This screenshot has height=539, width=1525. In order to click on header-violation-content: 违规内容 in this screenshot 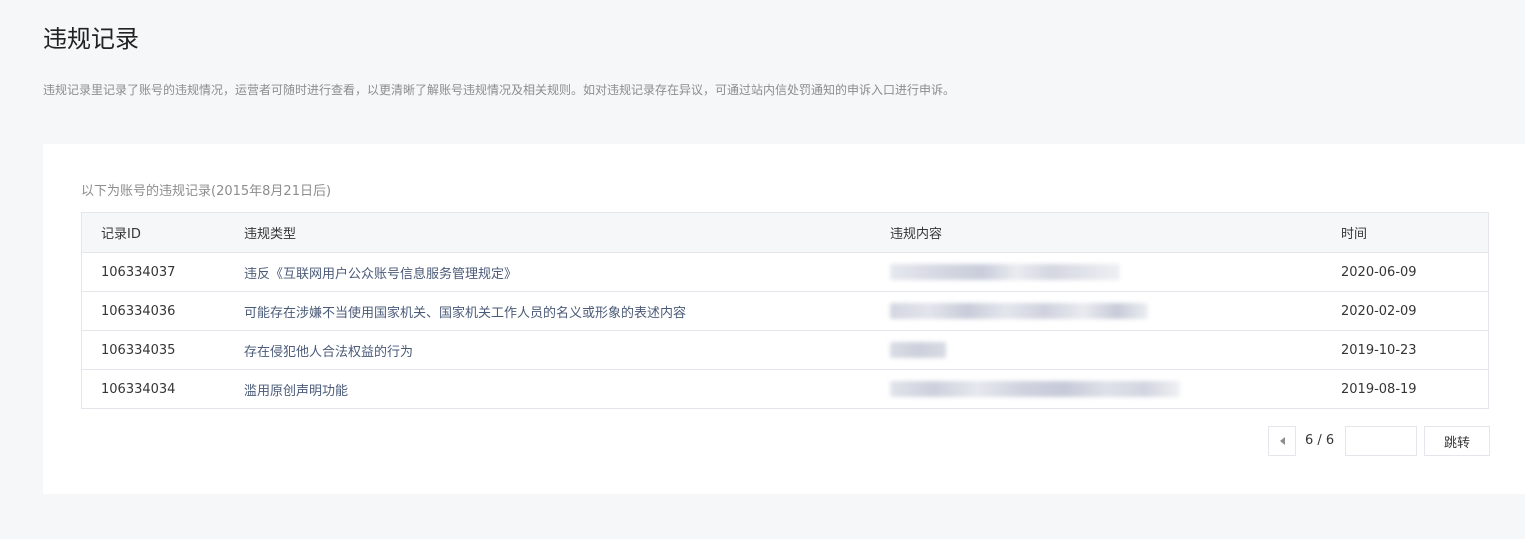, I will do `click(916, 234)`.